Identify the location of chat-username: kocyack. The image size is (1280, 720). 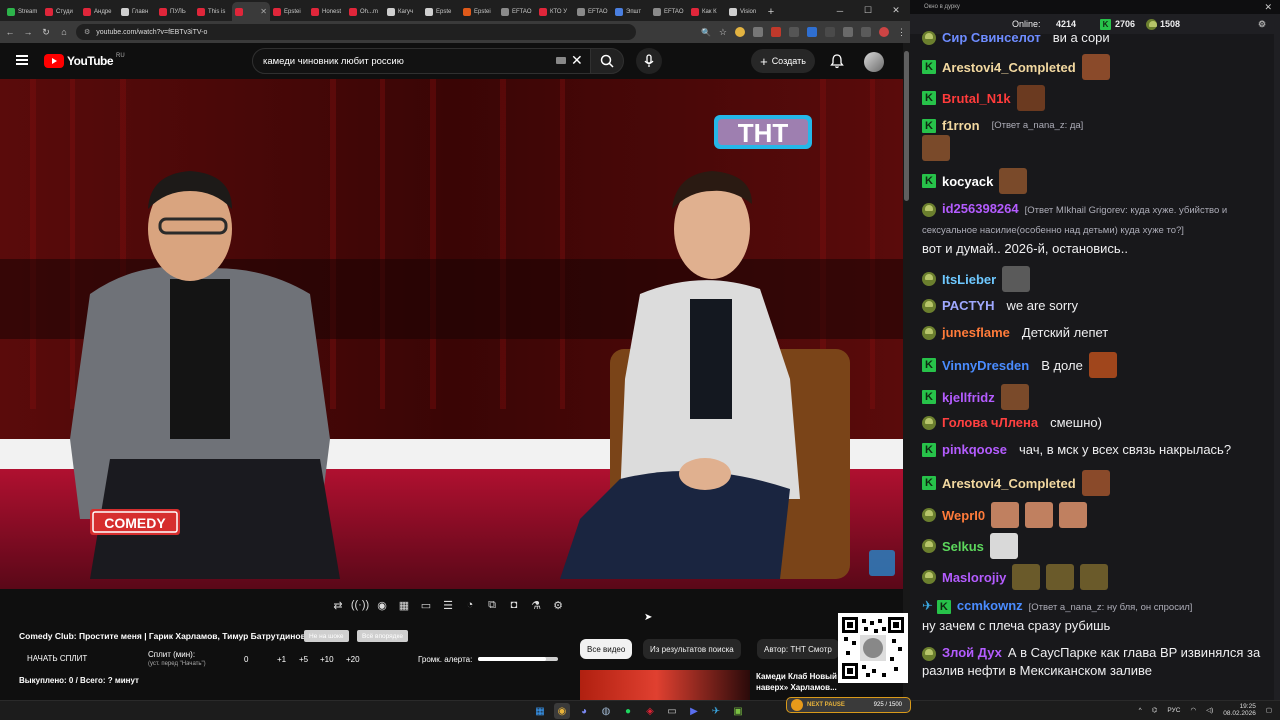
(967, 181).